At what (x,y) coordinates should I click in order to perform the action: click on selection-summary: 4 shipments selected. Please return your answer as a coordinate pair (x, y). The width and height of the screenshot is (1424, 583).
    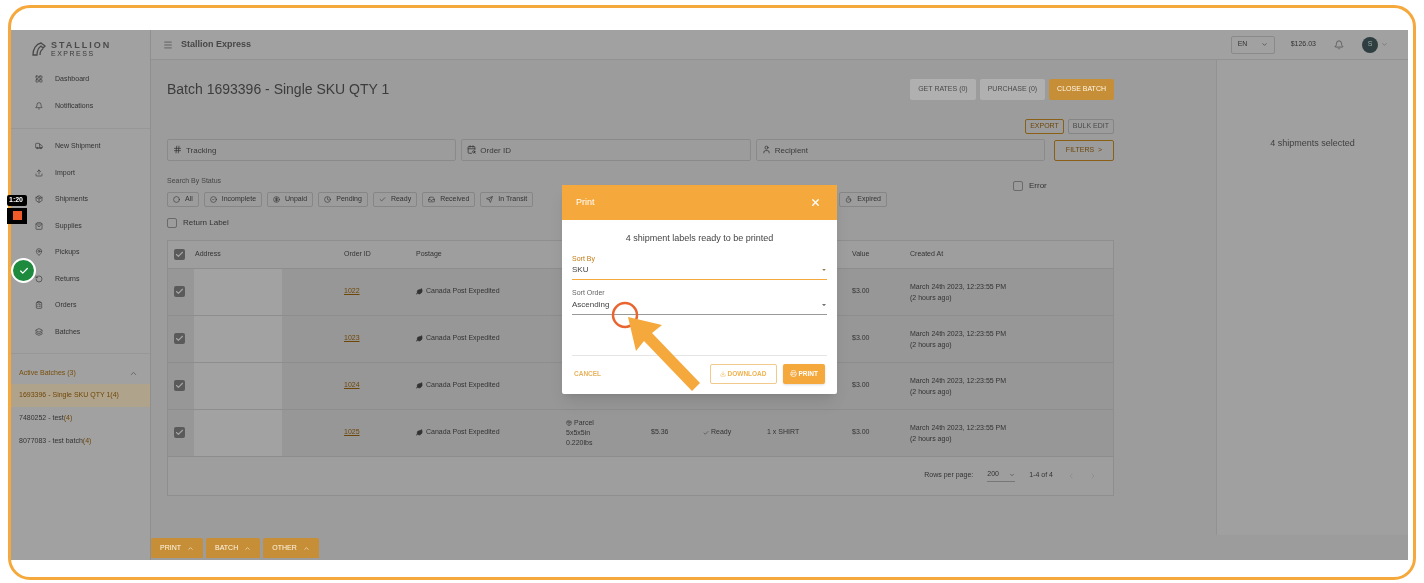
    Looking at the image, I should click on (1312, 143).